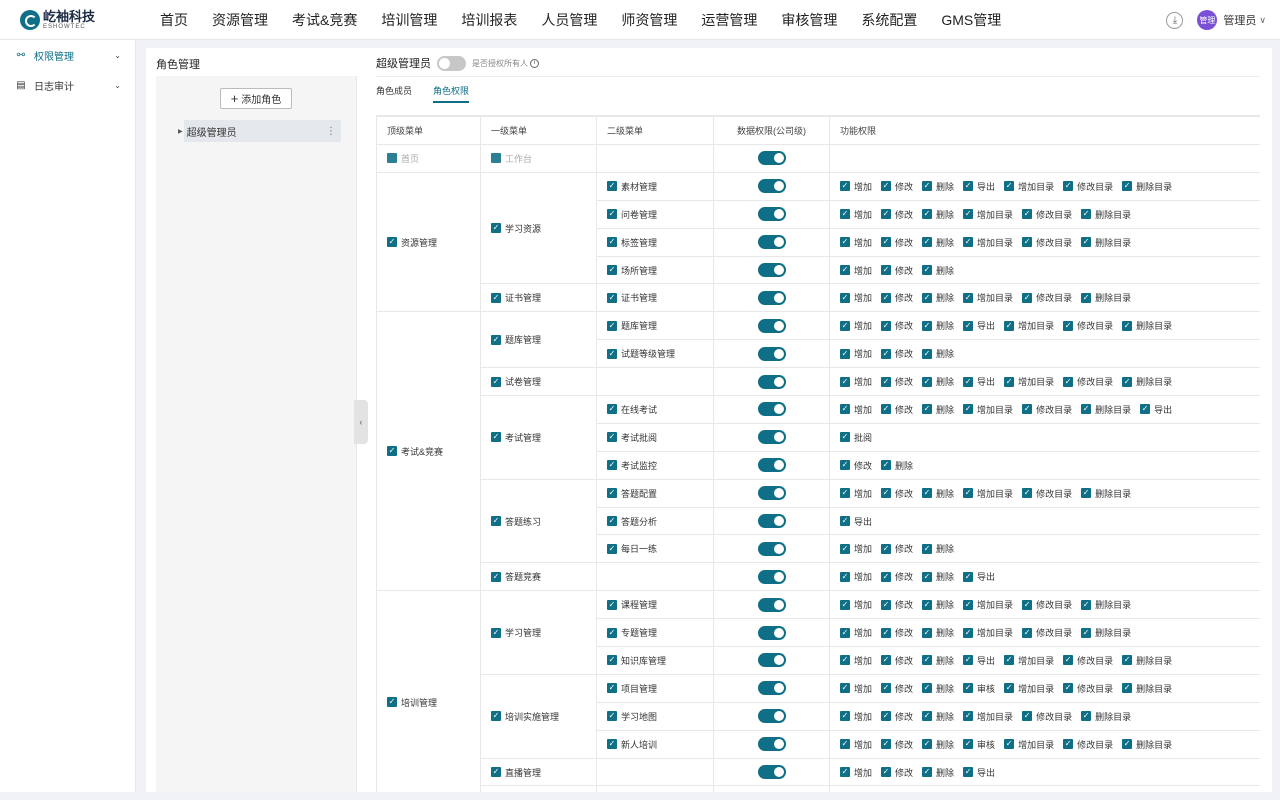 Image resolution: width=1280 pixels, height=800 pixels. Describe the element at coordinates (632, 242) in the screenshot. I see `level2-menu-checkbox: ✓ 标签管理` at that location.